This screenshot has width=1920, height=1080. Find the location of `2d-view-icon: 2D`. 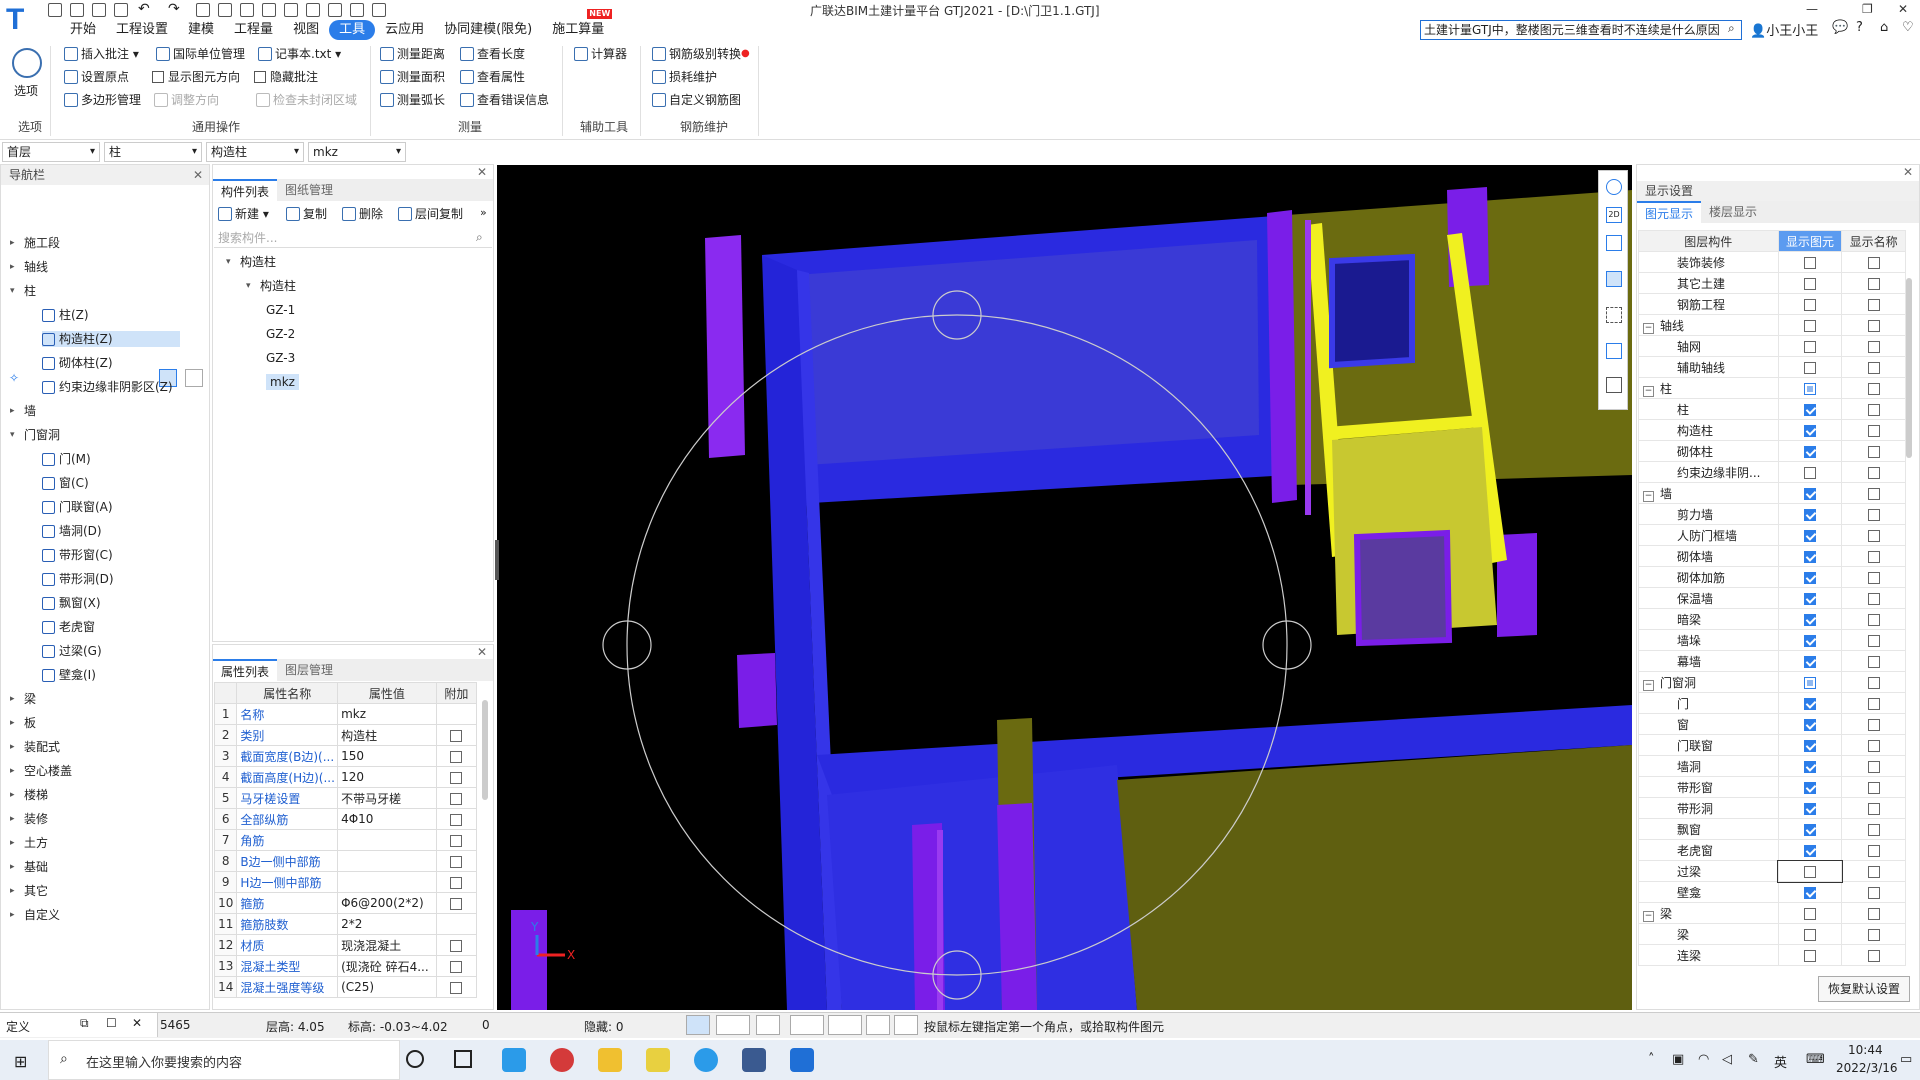

2d-view-icon: 2D is located at coordinates (1614, 215).